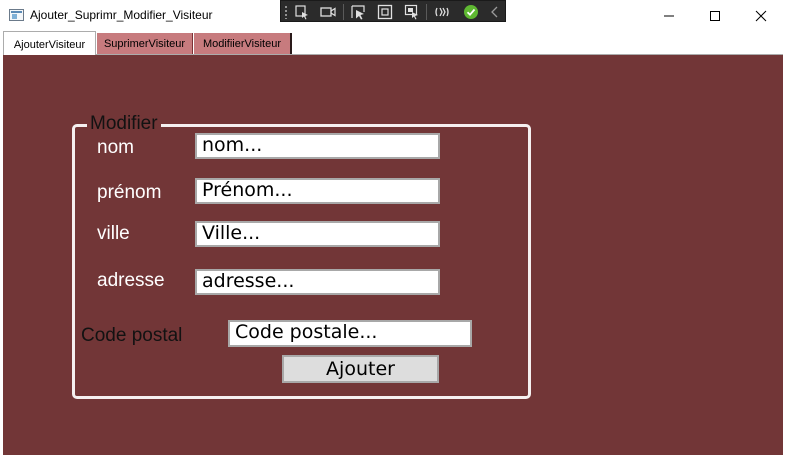  Describe the element at coordinates (471, 12) in the screenshot. I see `checkmark-circle-icon` at that location.